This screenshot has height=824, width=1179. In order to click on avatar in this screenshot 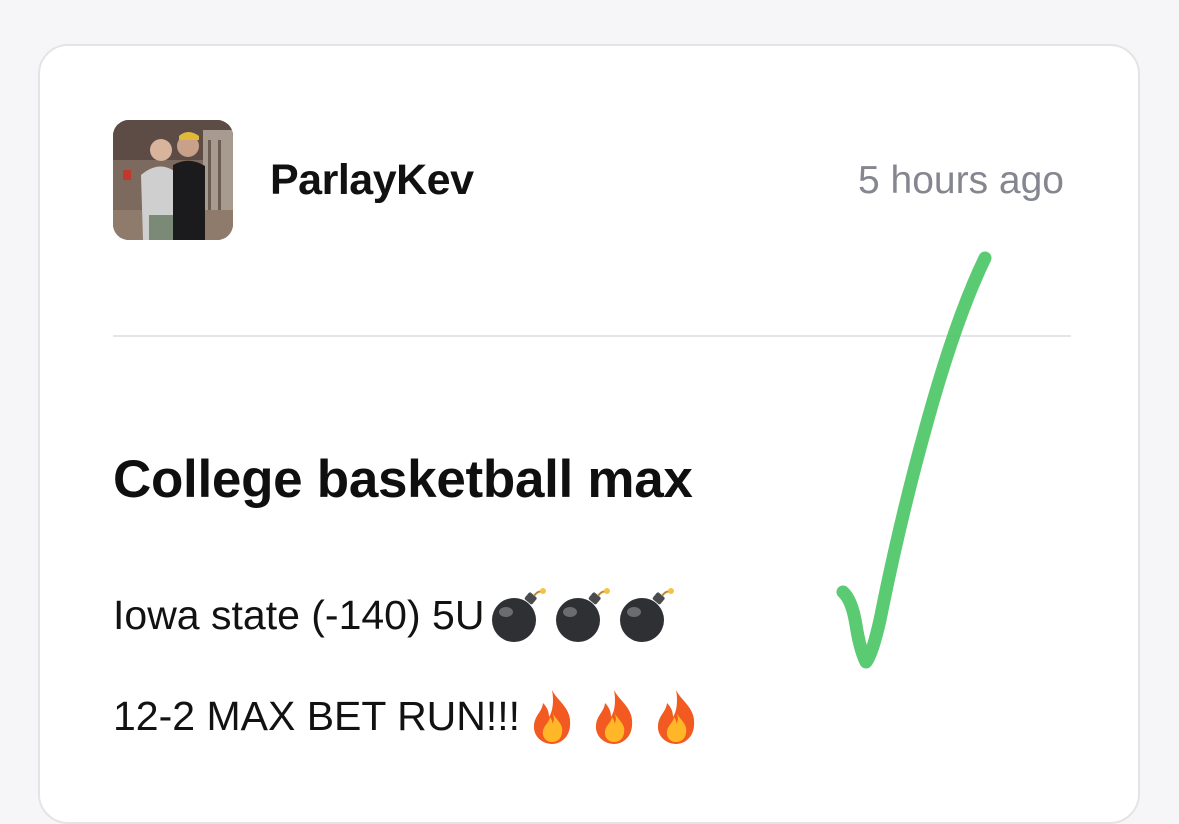, I will do `click(173, 180)`.